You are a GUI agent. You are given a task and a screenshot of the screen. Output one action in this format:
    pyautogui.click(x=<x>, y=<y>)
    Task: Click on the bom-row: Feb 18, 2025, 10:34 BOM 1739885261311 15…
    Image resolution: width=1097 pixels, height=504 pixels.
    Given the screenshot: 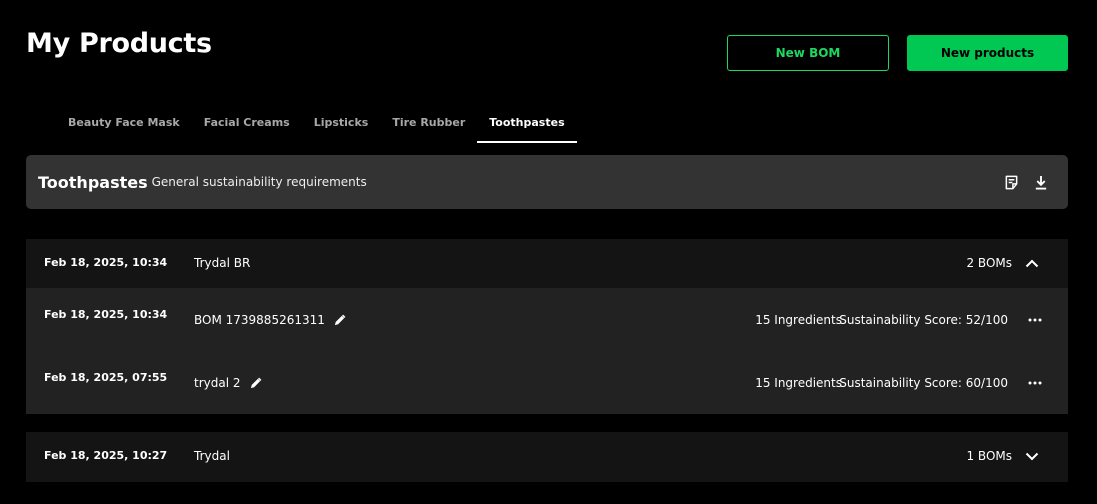 What is the action you would take?
    pyautogui.click(x=547, y=319)
    